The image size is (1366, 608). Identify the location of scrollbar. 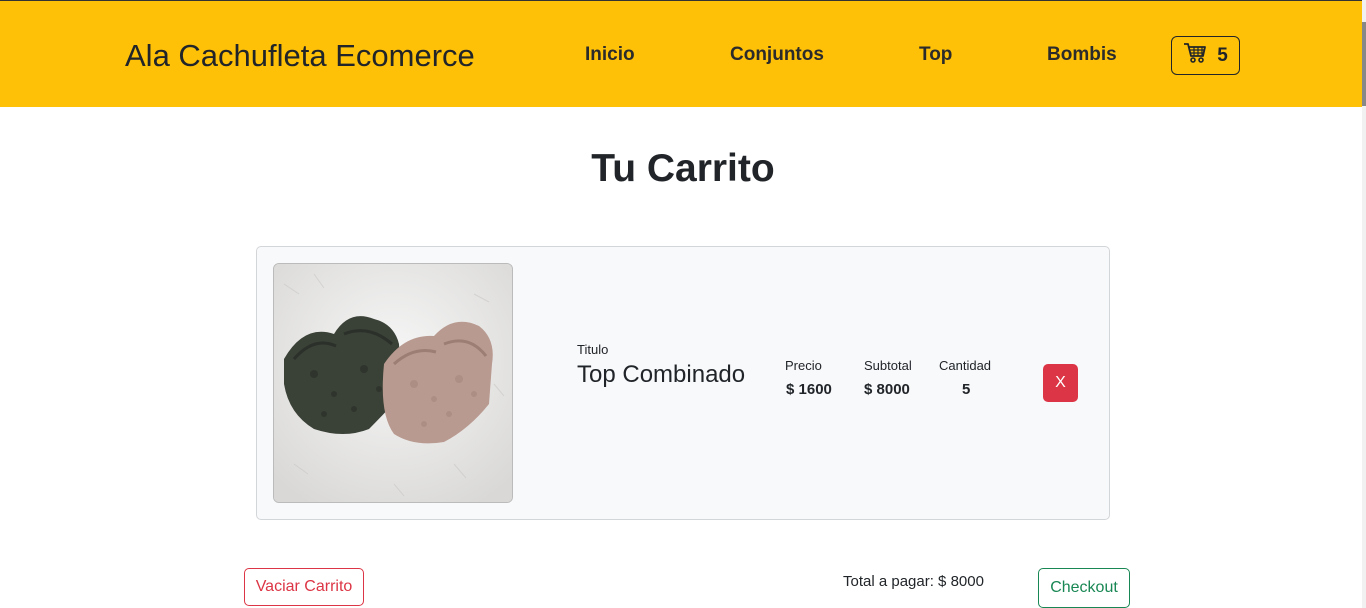
(1364, 304).